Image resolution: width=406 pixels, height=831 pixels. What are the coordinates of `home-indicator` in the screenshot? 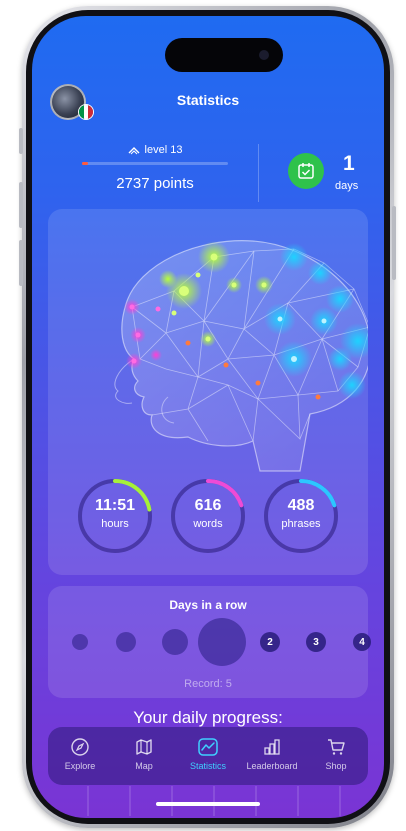 It's located at (208, 804).